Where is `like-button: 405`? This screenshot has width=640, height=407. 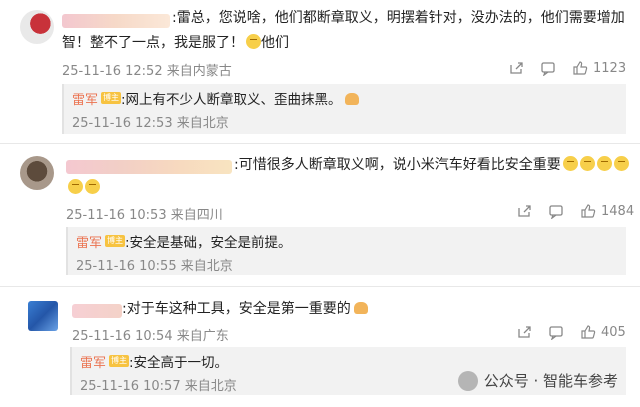 like-button: 405 is located at coordinates (603, 332).